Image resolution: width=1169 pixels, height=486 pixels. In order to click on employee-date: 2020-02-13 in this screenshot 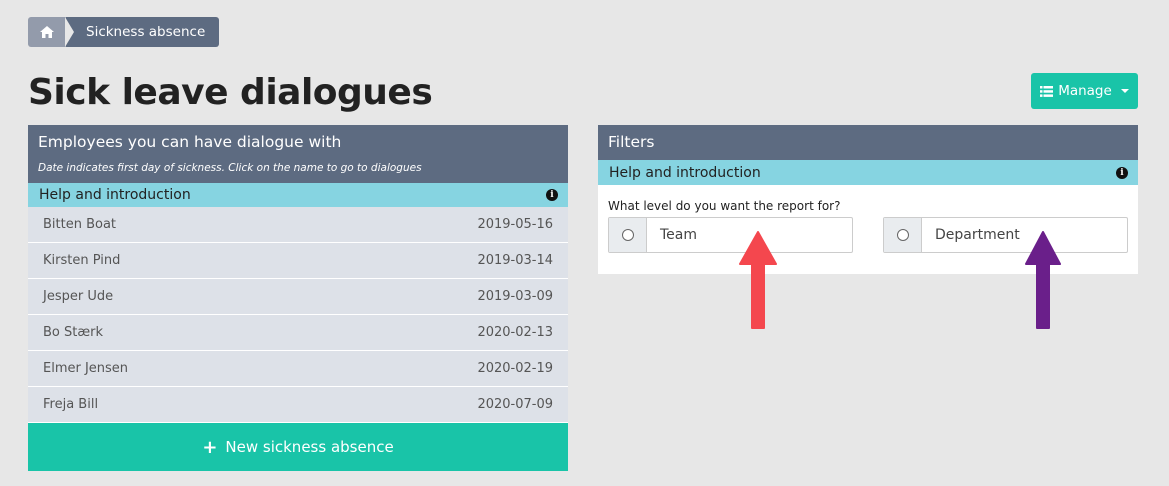, I will do `click(515, 332)`.